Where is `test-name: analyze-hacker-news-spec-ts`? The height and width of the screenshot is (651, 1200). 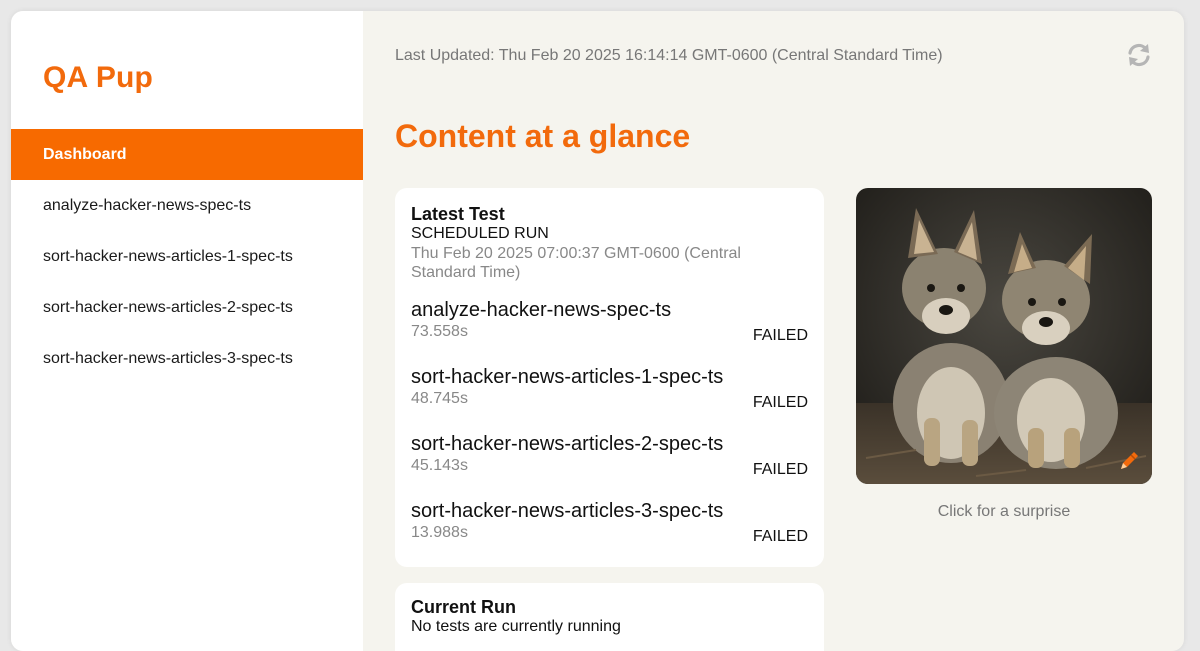
test-name: analyze-hacker-news-spec-ts is located at coordinates (541, 310).